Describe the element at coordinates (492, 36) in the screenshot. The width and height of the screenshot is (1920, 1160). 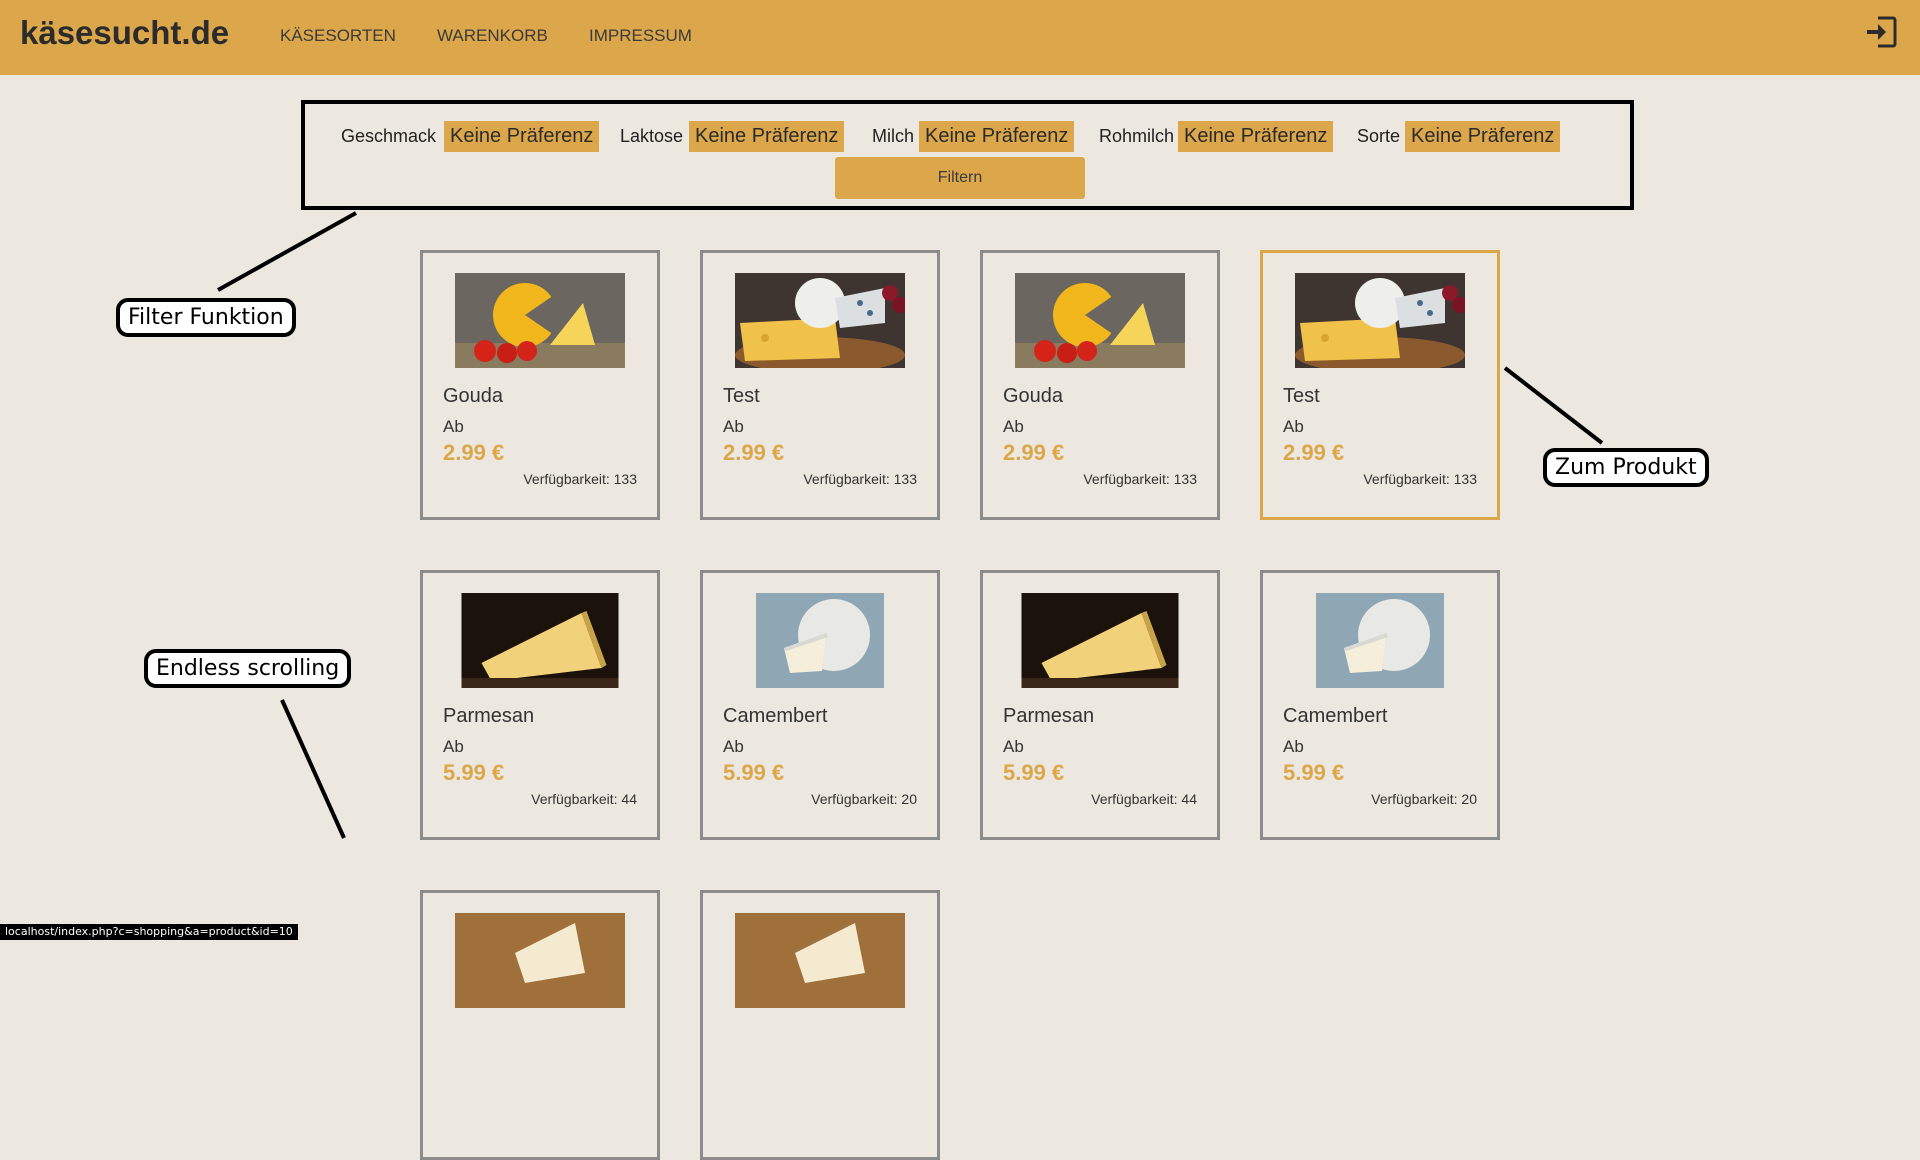
I see `nav-link-warenkorb: WARENKORB` at that location.